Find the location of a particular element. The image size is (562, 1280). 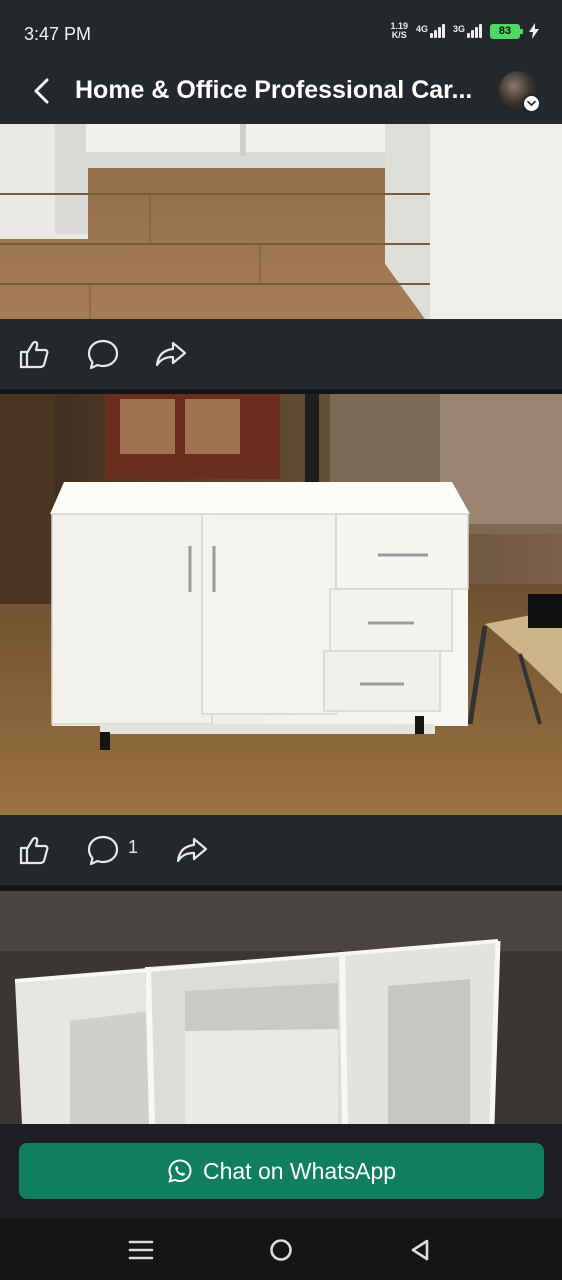

whatsapp-button-label: Chat on WhatsApp is located at coordinates (299, 1170).